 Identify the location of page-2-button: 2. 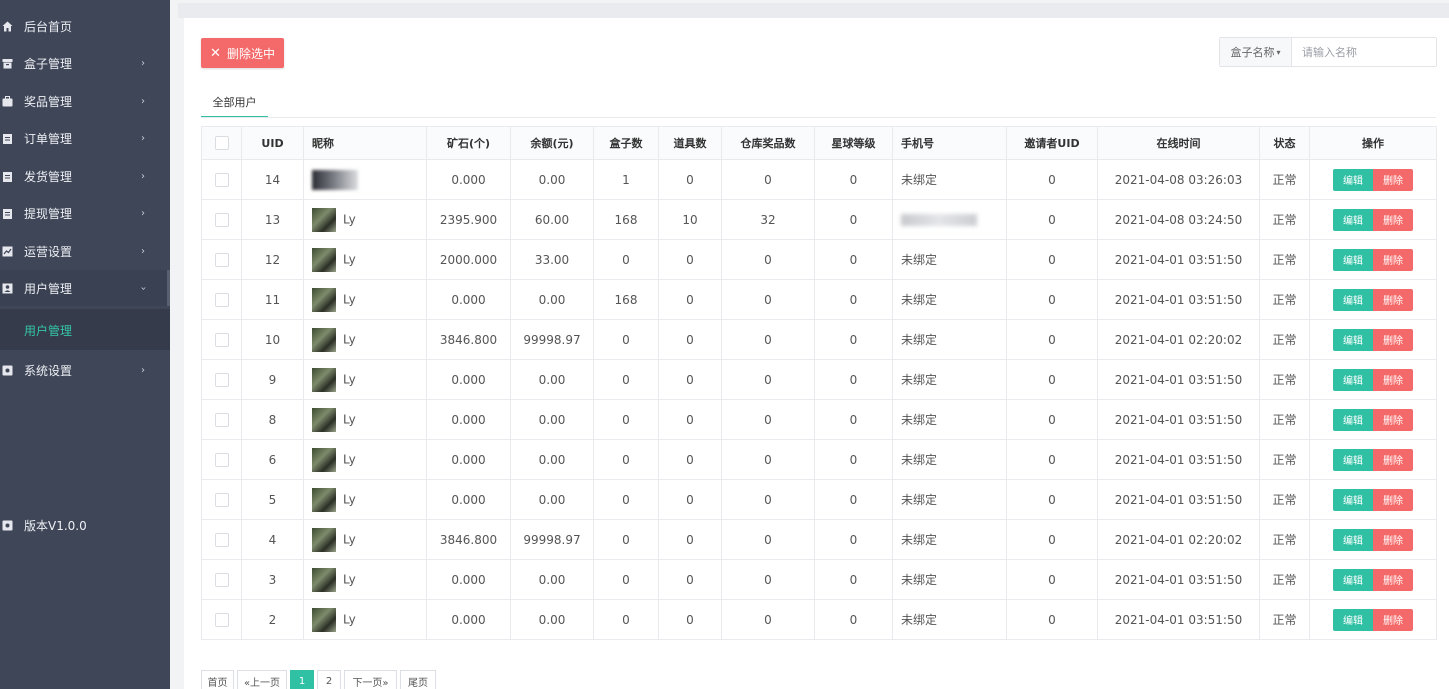
(329, 679).